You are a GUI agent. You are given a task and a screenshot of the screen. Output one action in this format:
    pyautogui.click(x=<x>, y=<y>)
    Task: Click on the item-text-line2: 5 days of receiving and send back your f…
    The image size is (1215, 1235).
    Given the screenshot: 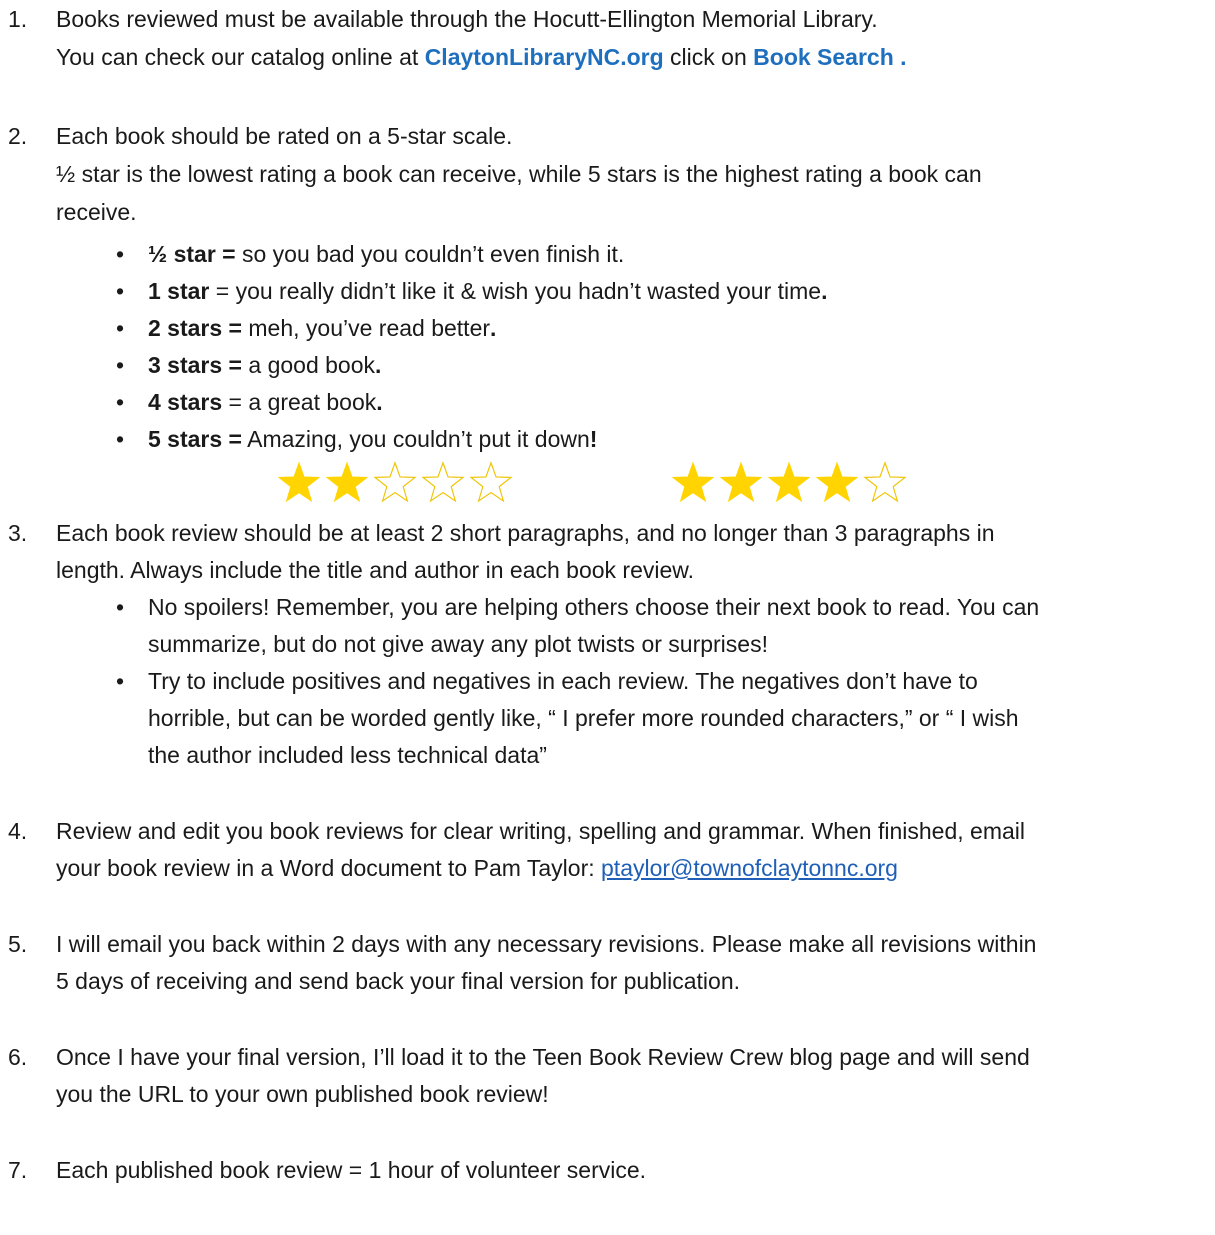 What is the action you would take?
    pyautogui.click(x=398, y=981)
    